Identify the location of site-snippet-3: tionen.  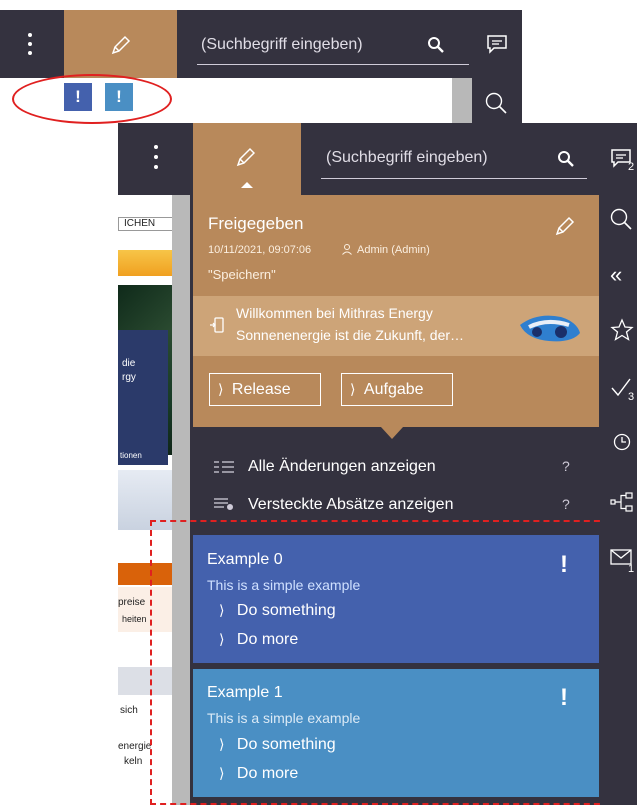
(131, 455).